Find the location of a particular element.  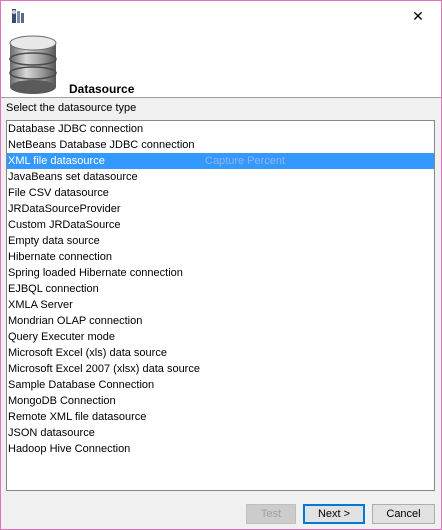

datasource-list-item: Remote XML file datasource is located at coordinates (220, 417).